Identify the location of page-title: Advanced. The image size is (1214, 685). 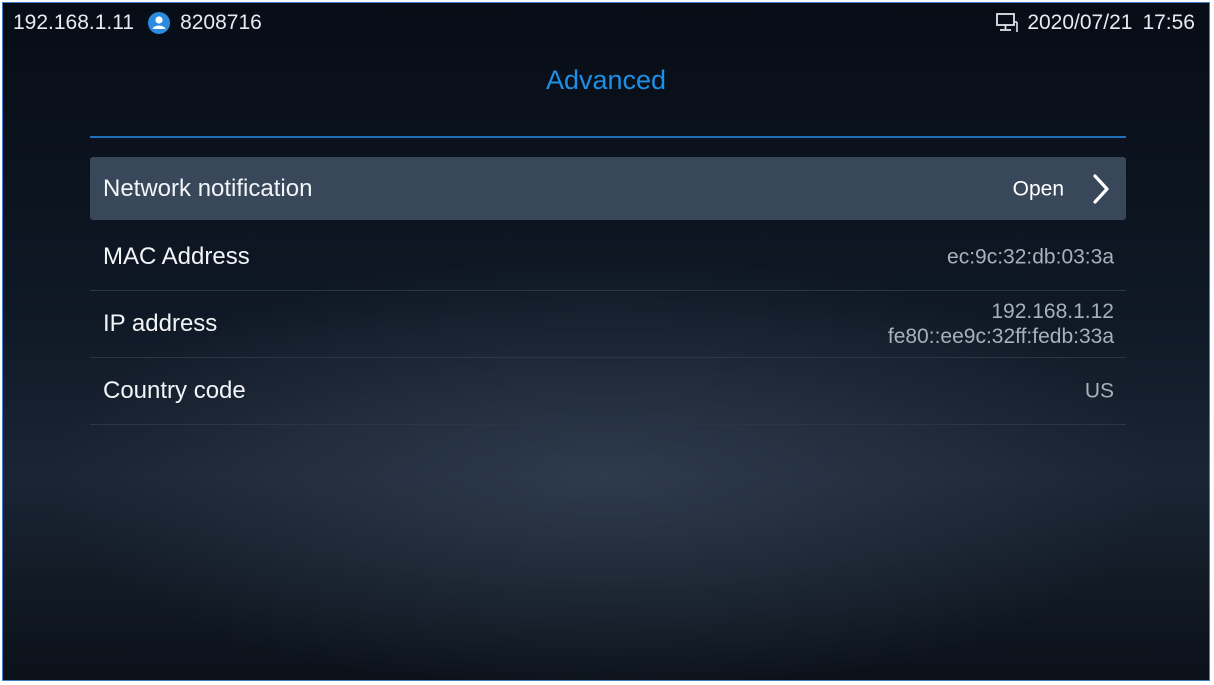
(606, 80).